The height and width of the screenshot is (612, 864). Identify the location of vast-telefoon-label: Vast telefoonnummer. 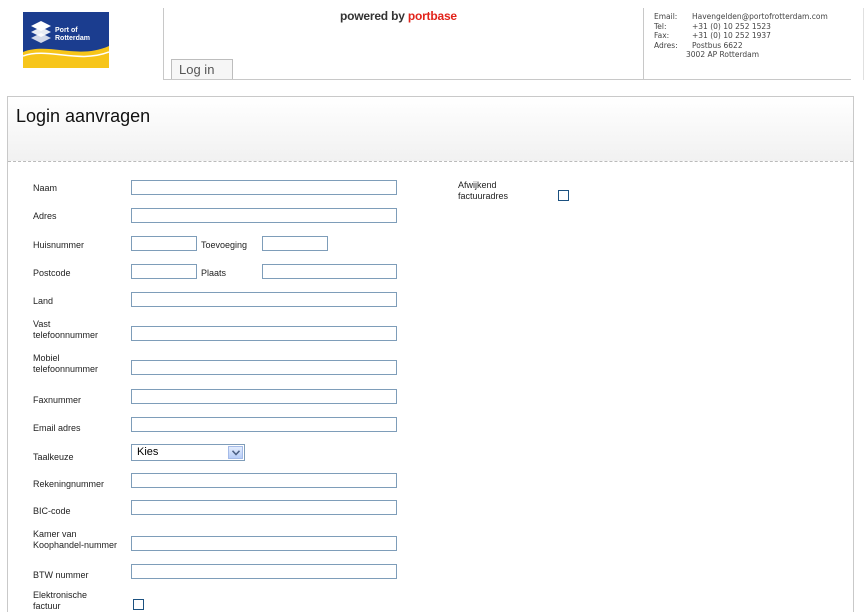
(66, 329).